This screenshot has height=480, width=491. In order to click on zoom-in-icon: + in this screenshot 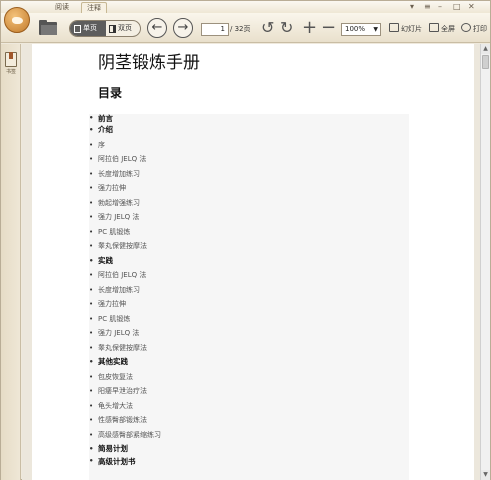, I will do `click(309, 28)`.